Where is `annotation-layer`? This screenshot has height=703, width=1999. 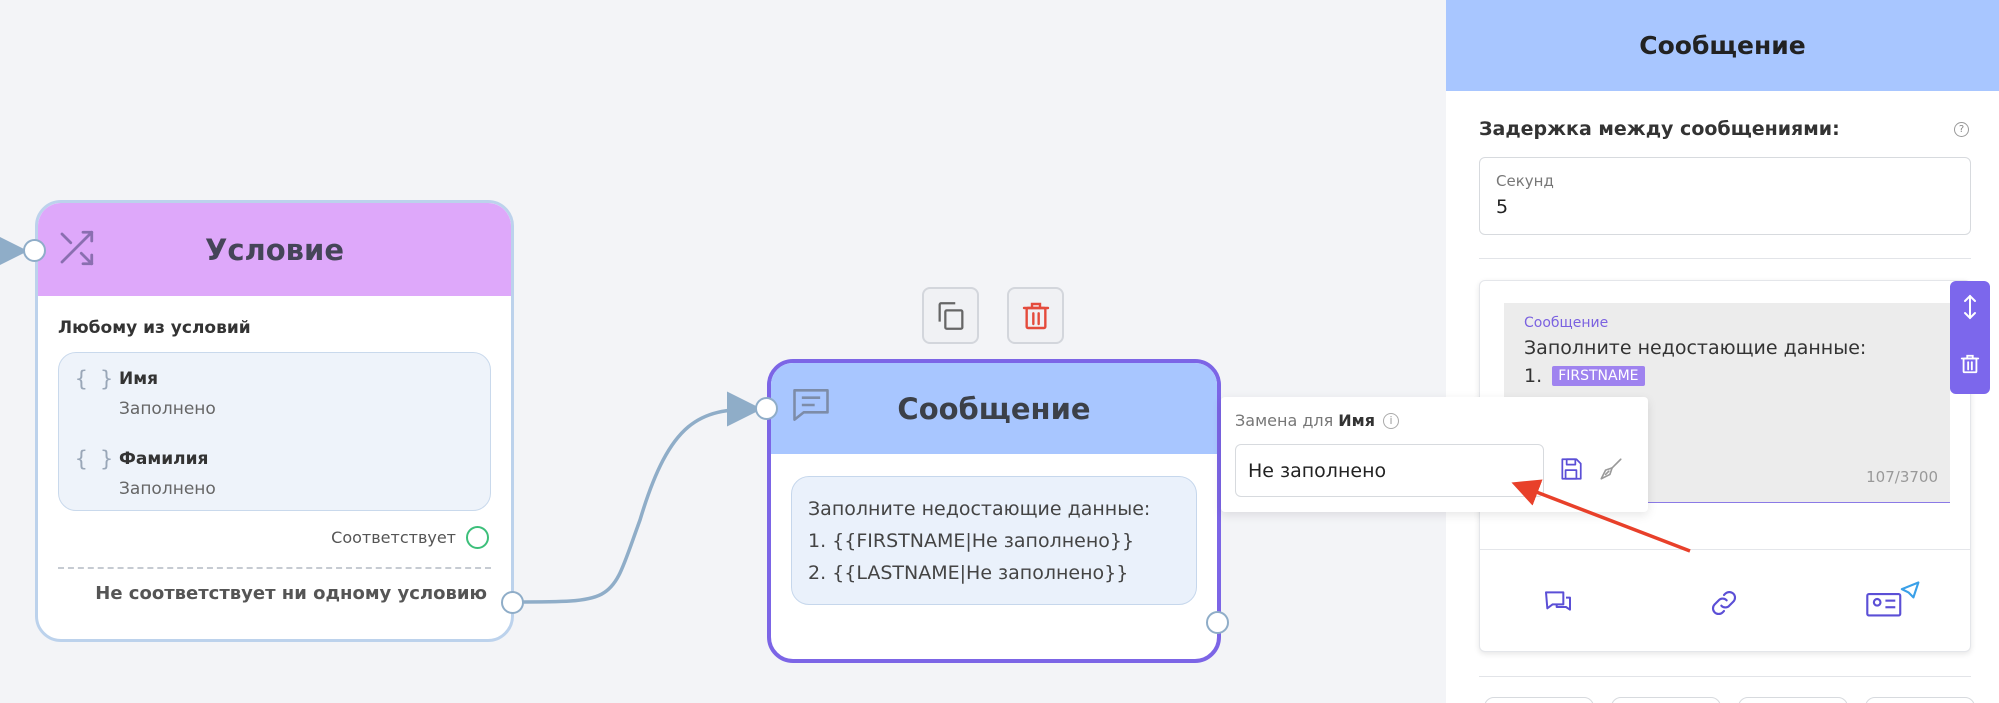 annotation-layer is located at coordinates (1601, 516).